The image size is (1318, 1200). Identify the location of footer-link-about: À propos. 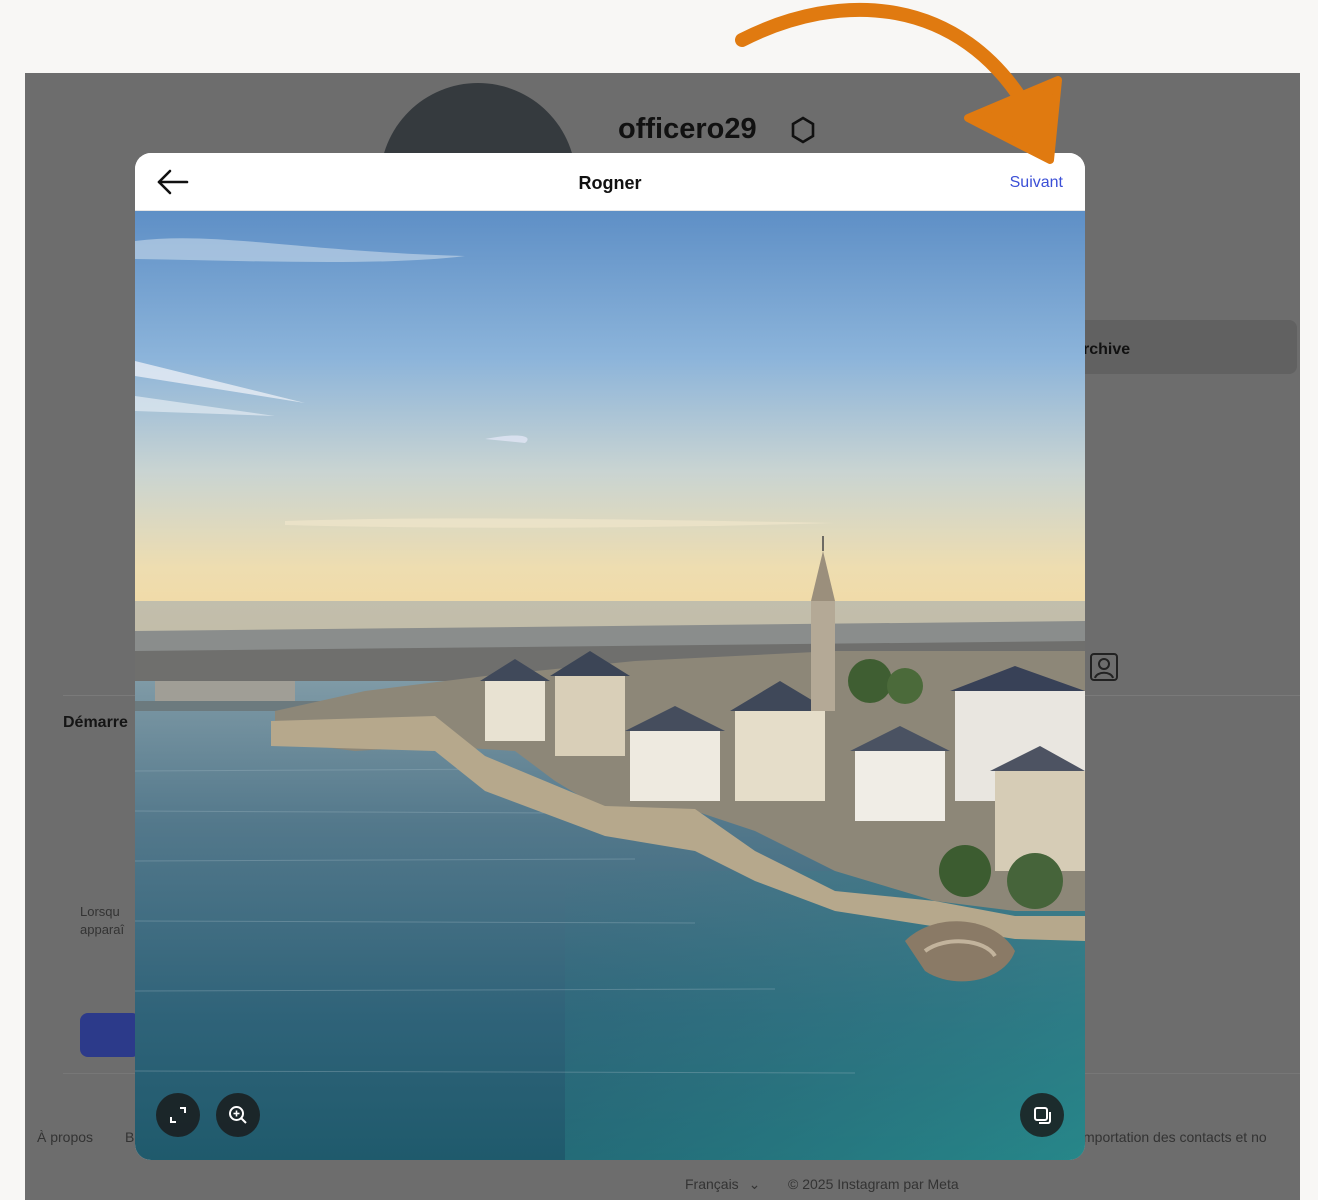
(65, 1137).